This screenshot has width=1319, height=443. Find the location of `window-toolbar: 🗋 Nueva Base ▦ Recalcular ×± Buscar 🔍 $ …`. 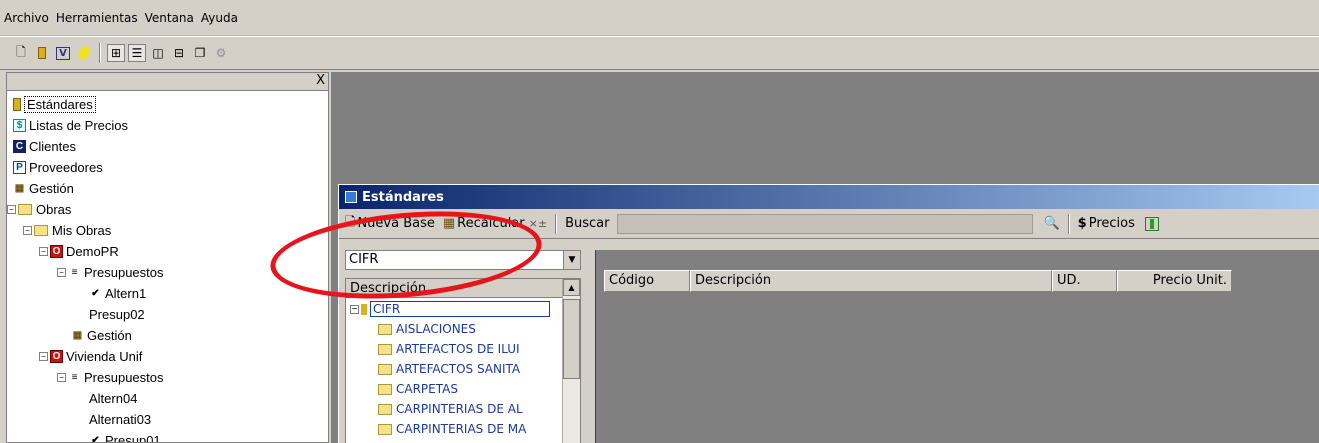

window-toolbar: 🗋 Nueva Base ▦ Recalcular ×± Buscar 🔍 $ … is located at coordinates (829, 224).